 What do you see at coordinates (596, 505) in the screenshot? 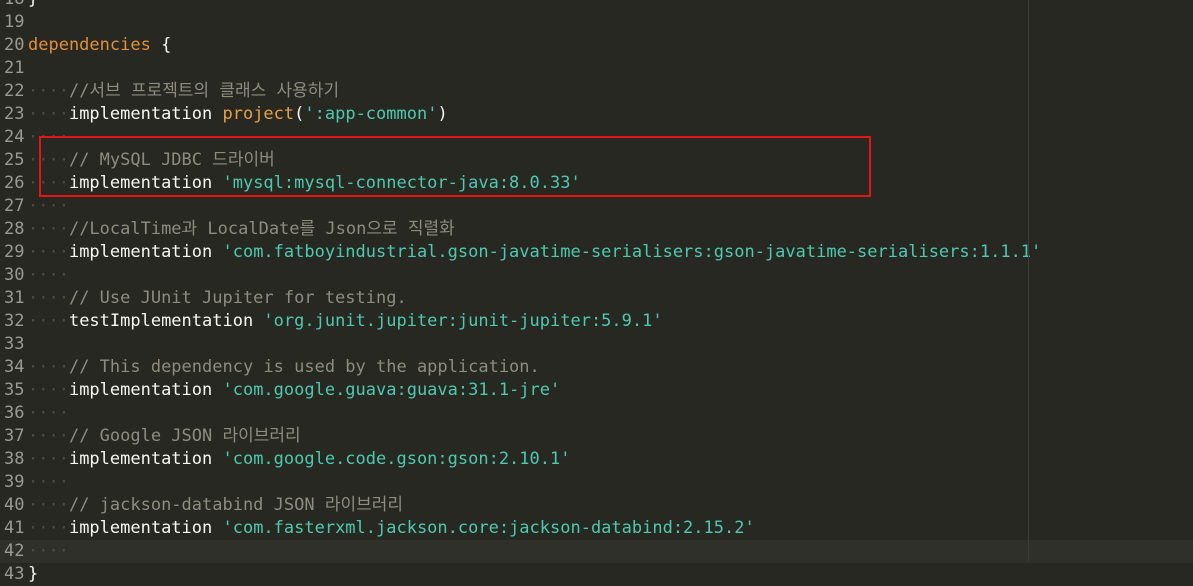
I see `code-line: 40 ····// jackson-databind JSON 라이브러리` at bounding box center [596, 505].